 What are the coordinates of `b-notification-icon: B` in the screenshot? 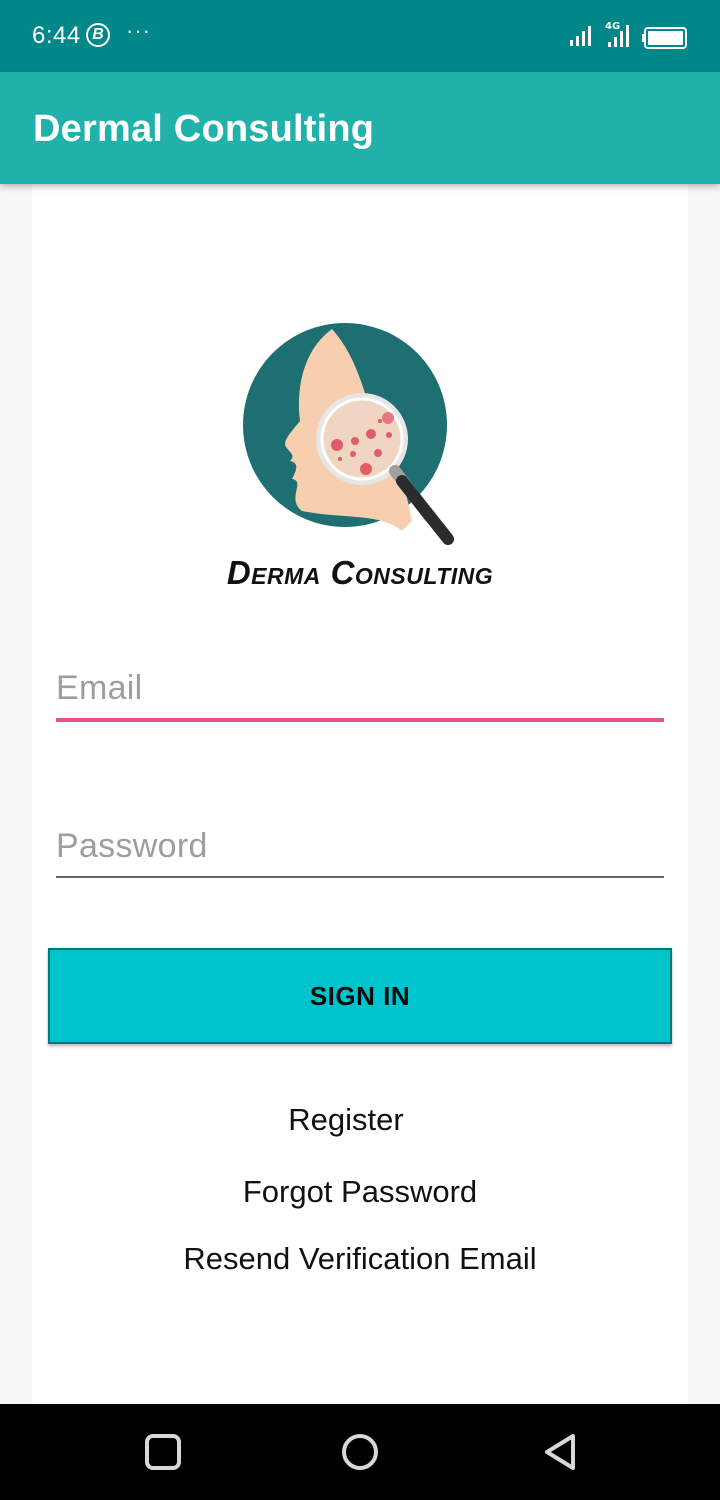 It's located at (98, 35).